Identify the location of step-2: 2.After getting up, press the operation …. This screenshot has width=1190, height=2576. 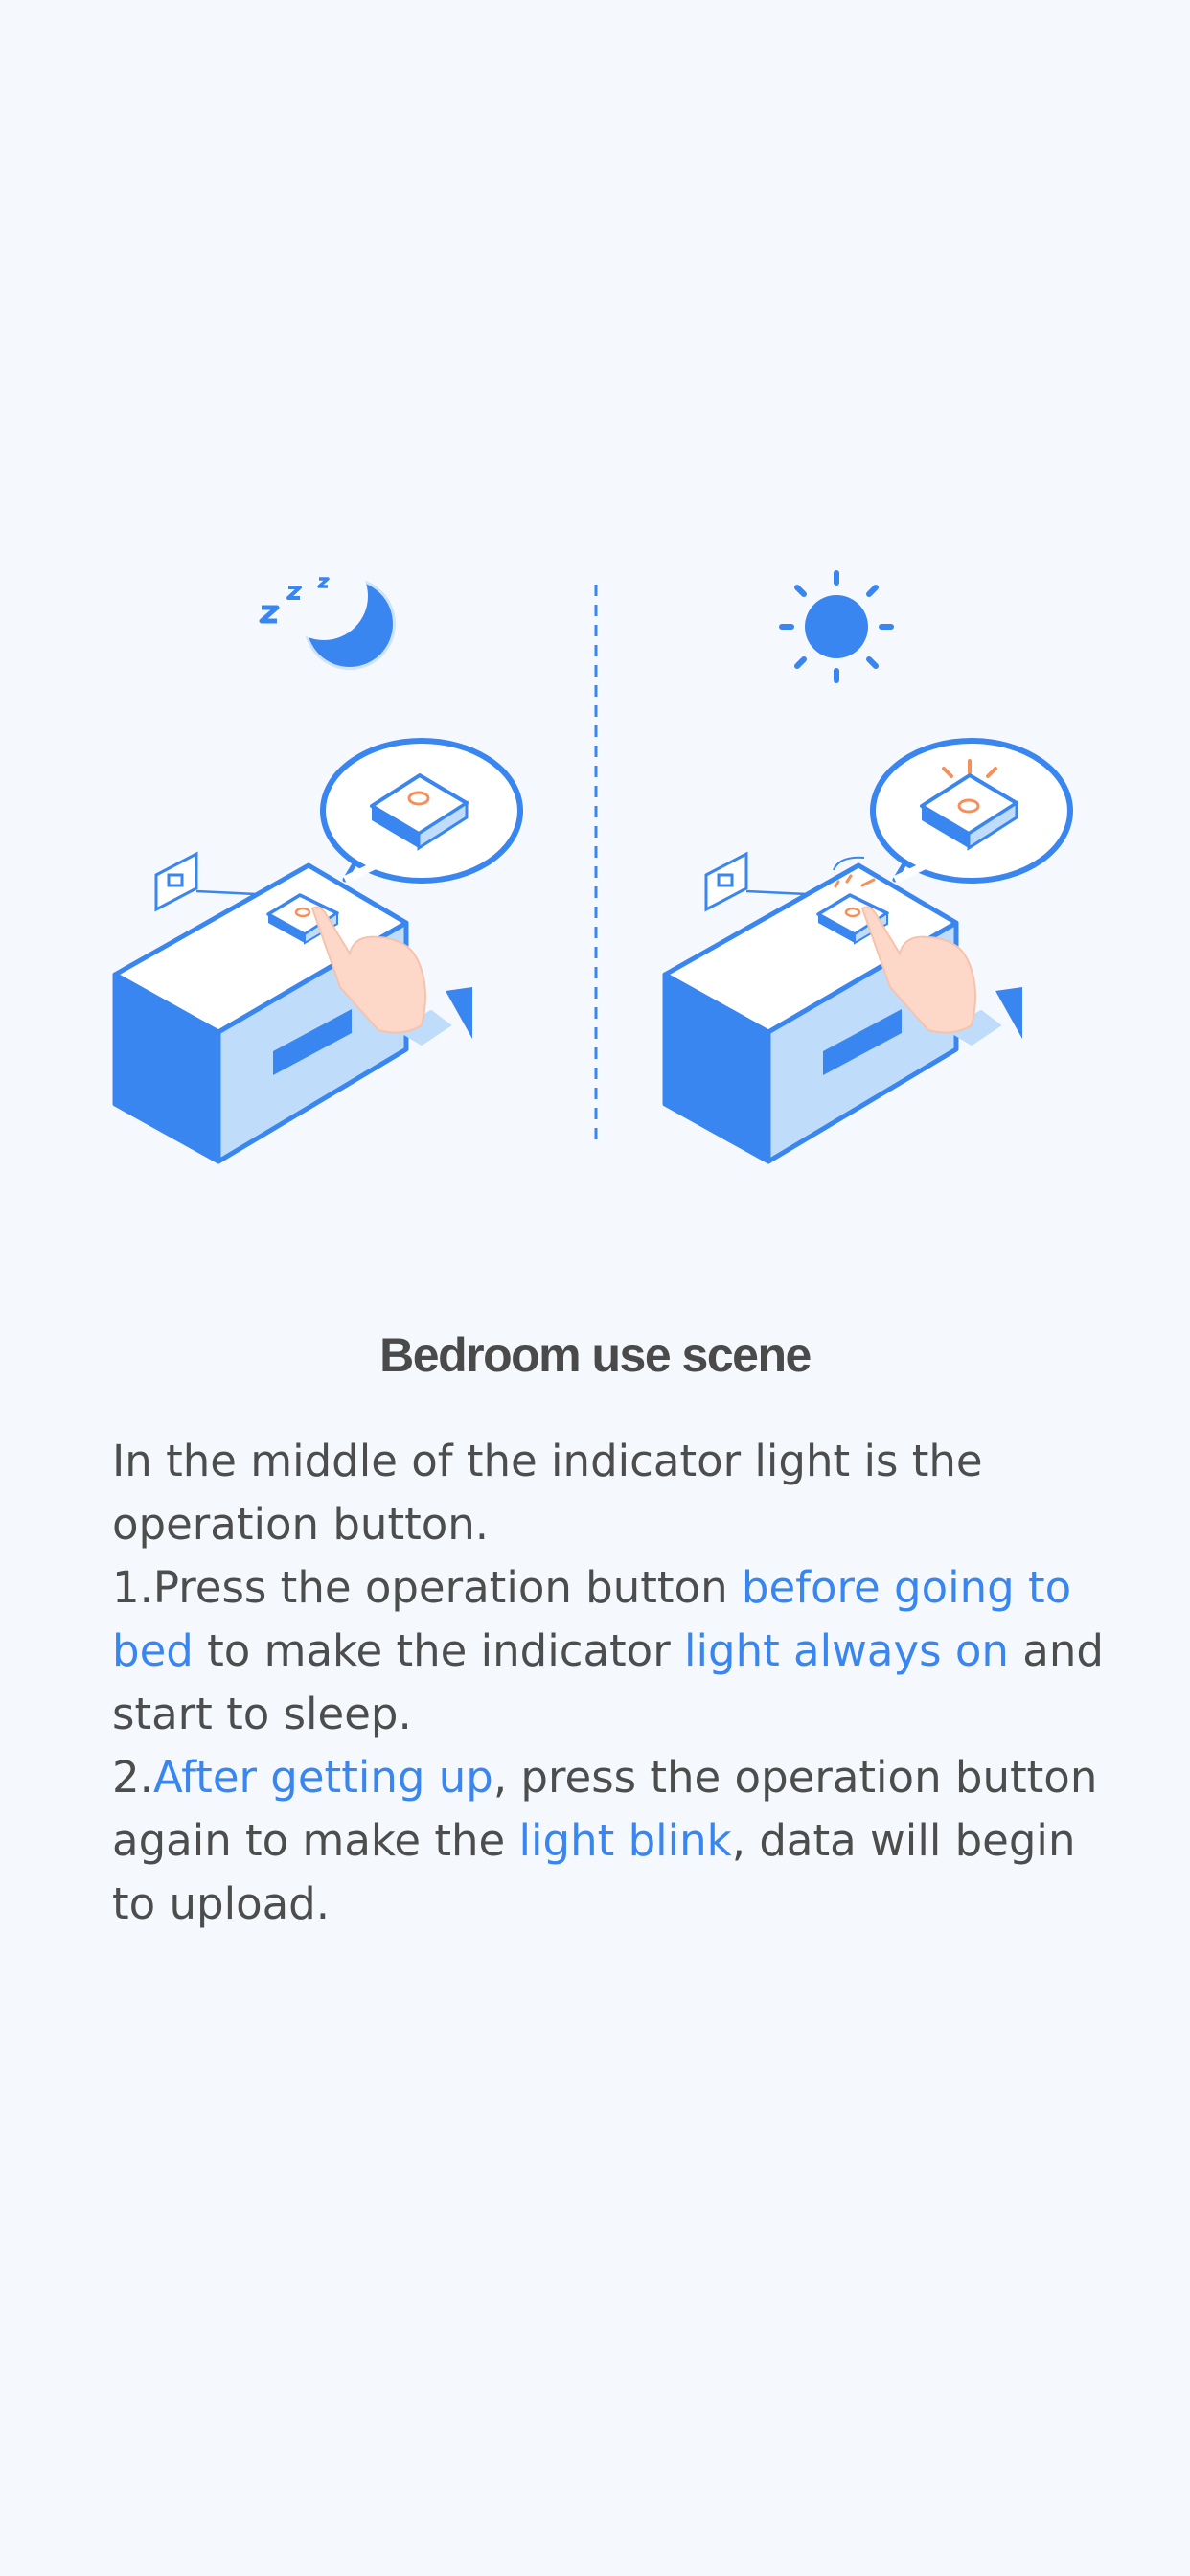
(610, 1841).